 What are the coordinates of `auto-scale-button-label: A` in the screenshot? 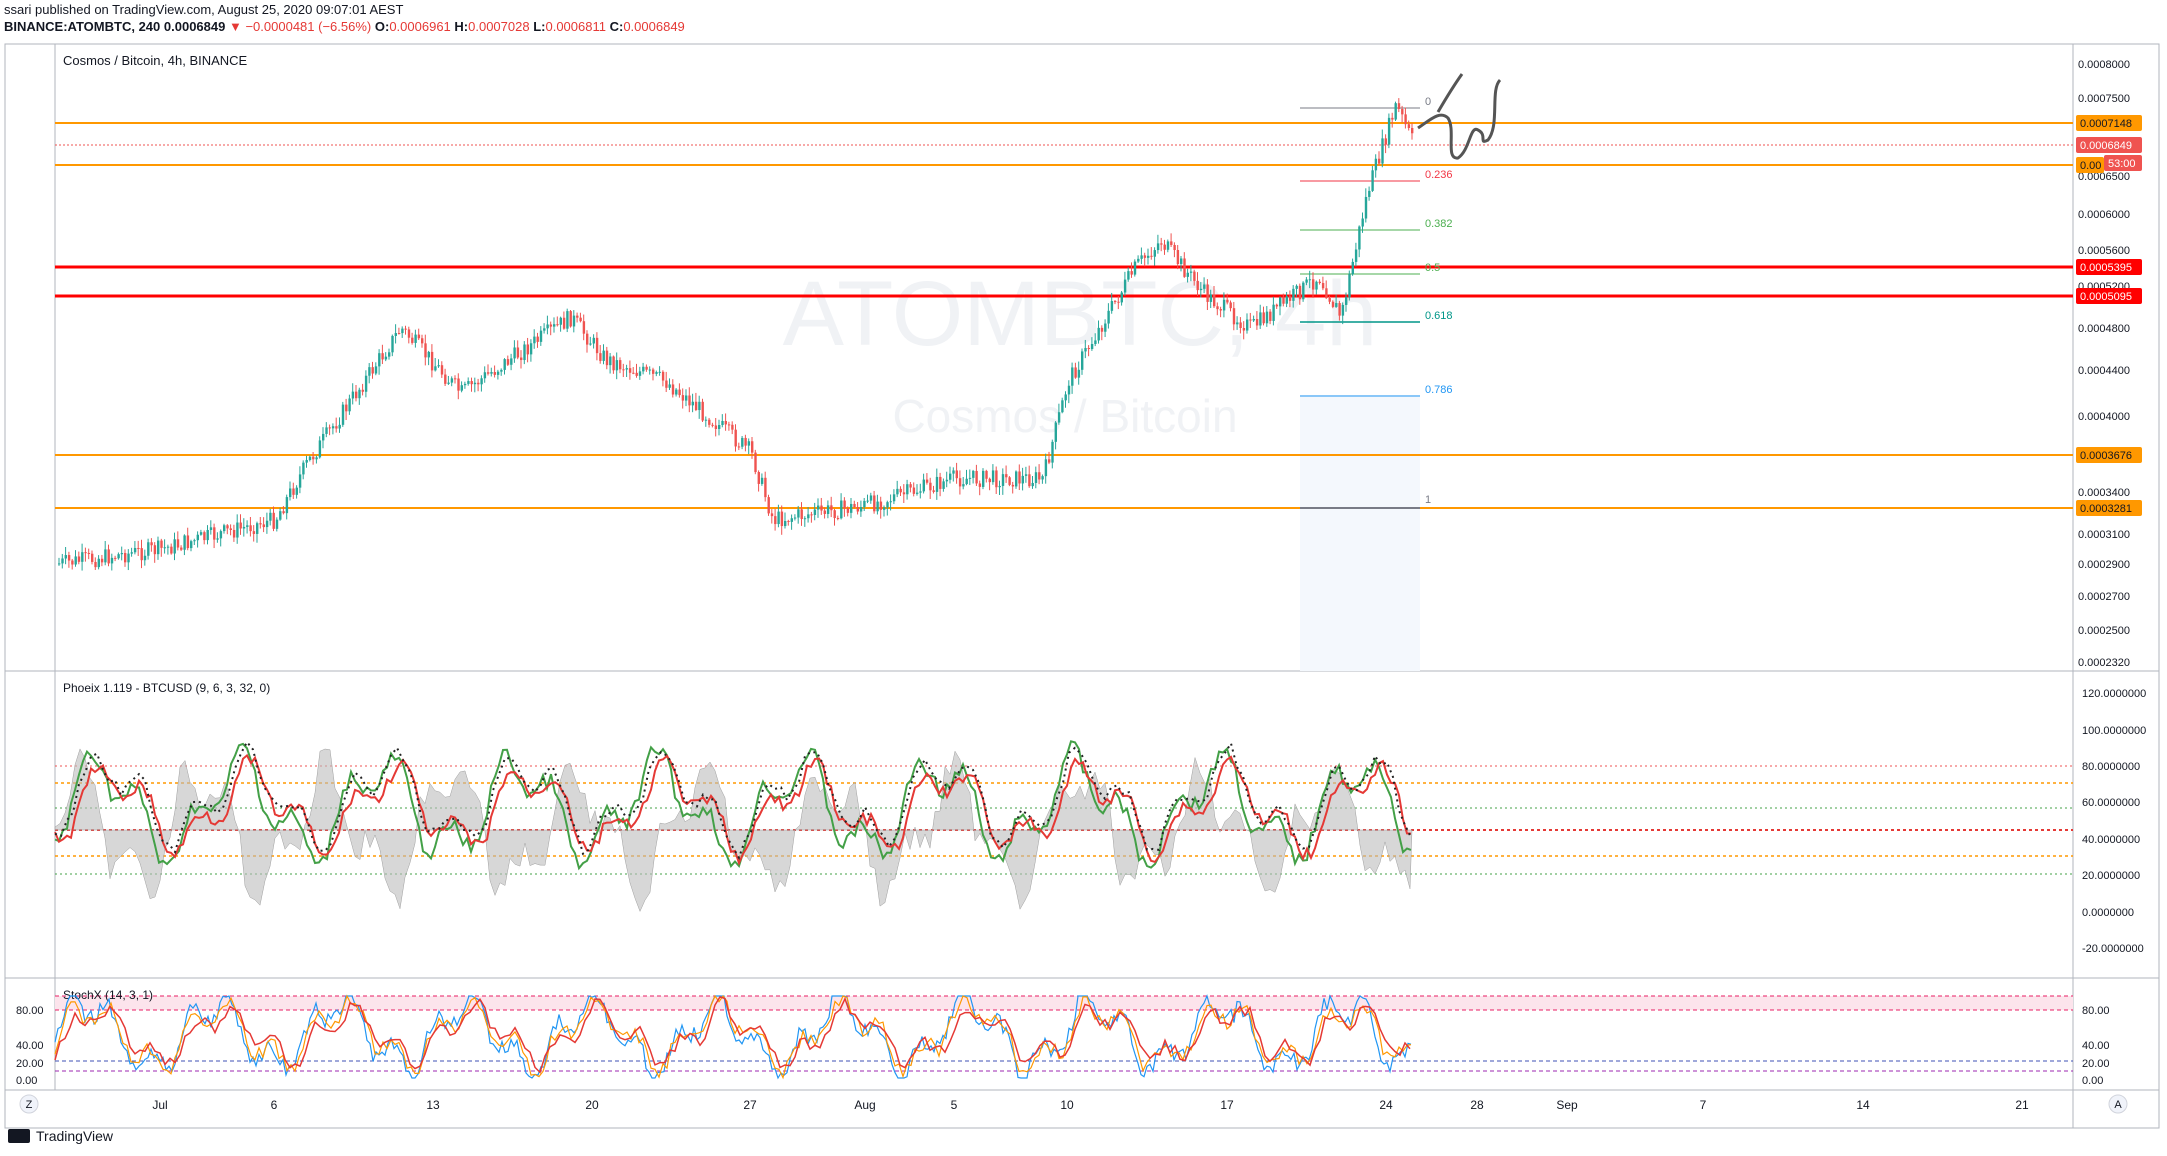 It's located at (2118, 1105).